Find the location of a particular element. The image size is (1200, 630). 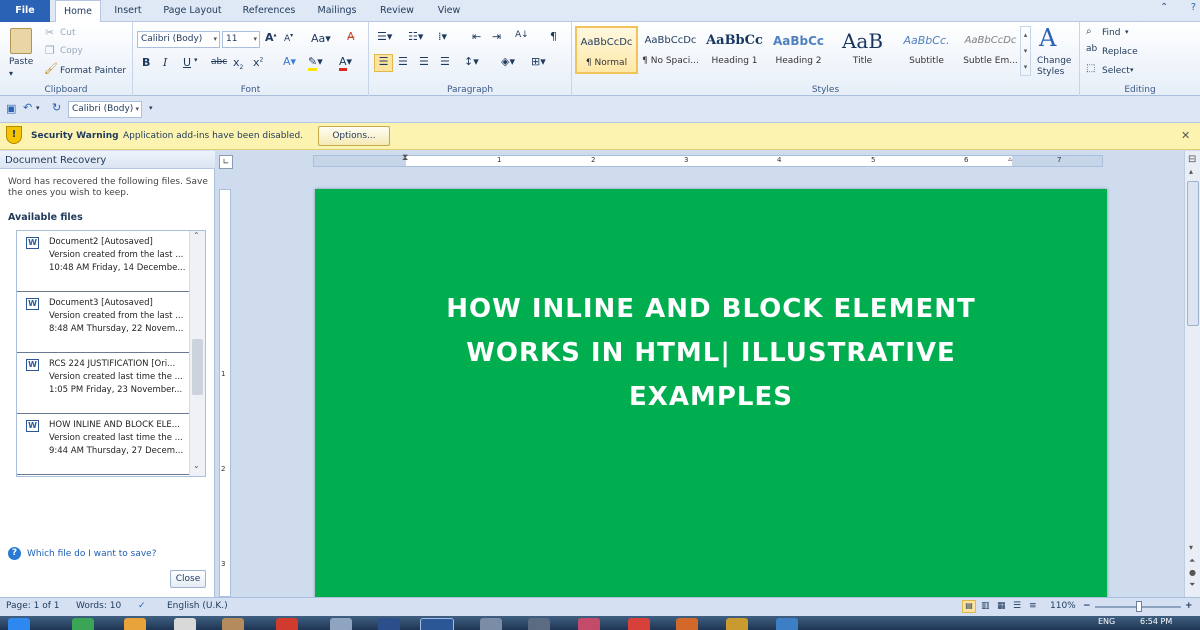

recovery-list-scrollbar: ⌃ ⌄ is located at coordinates (197, 353).